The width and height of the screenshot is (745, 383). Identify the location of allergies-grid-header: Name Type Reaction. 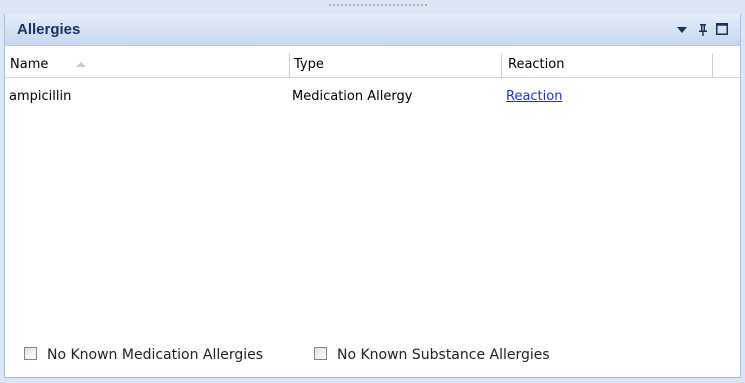
(372, 65).